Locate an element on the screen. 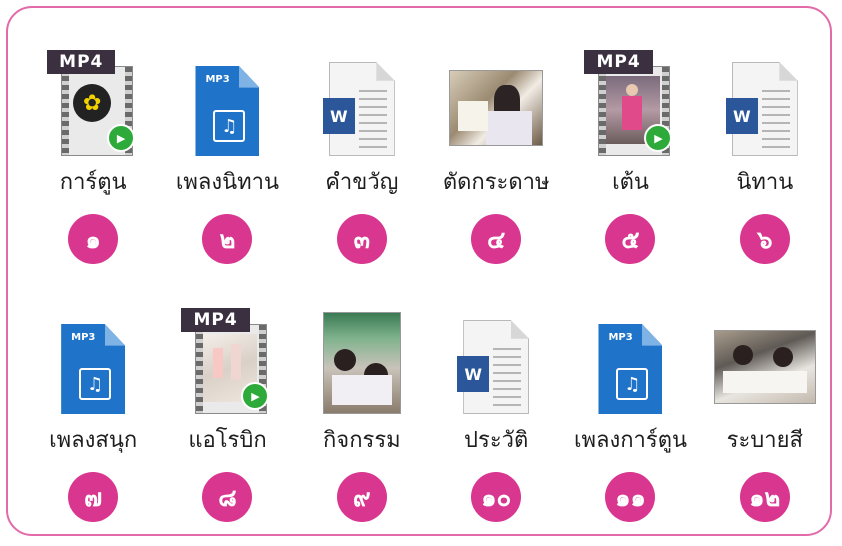  file-item-cartoon: ✿ MP4 ▶ การ์ตูน ๑ is located at coordinates (93, 151).